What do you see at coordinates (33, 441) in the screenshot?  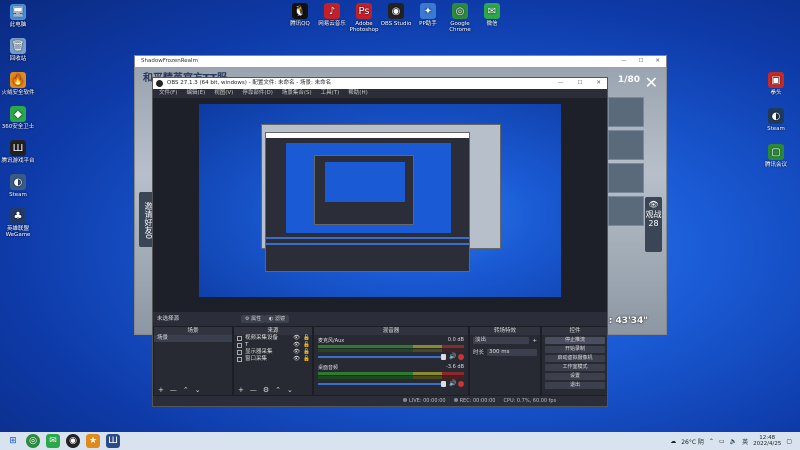 I see `chrome-taskbar-icon: ◎` at bounding box center [33, 441].